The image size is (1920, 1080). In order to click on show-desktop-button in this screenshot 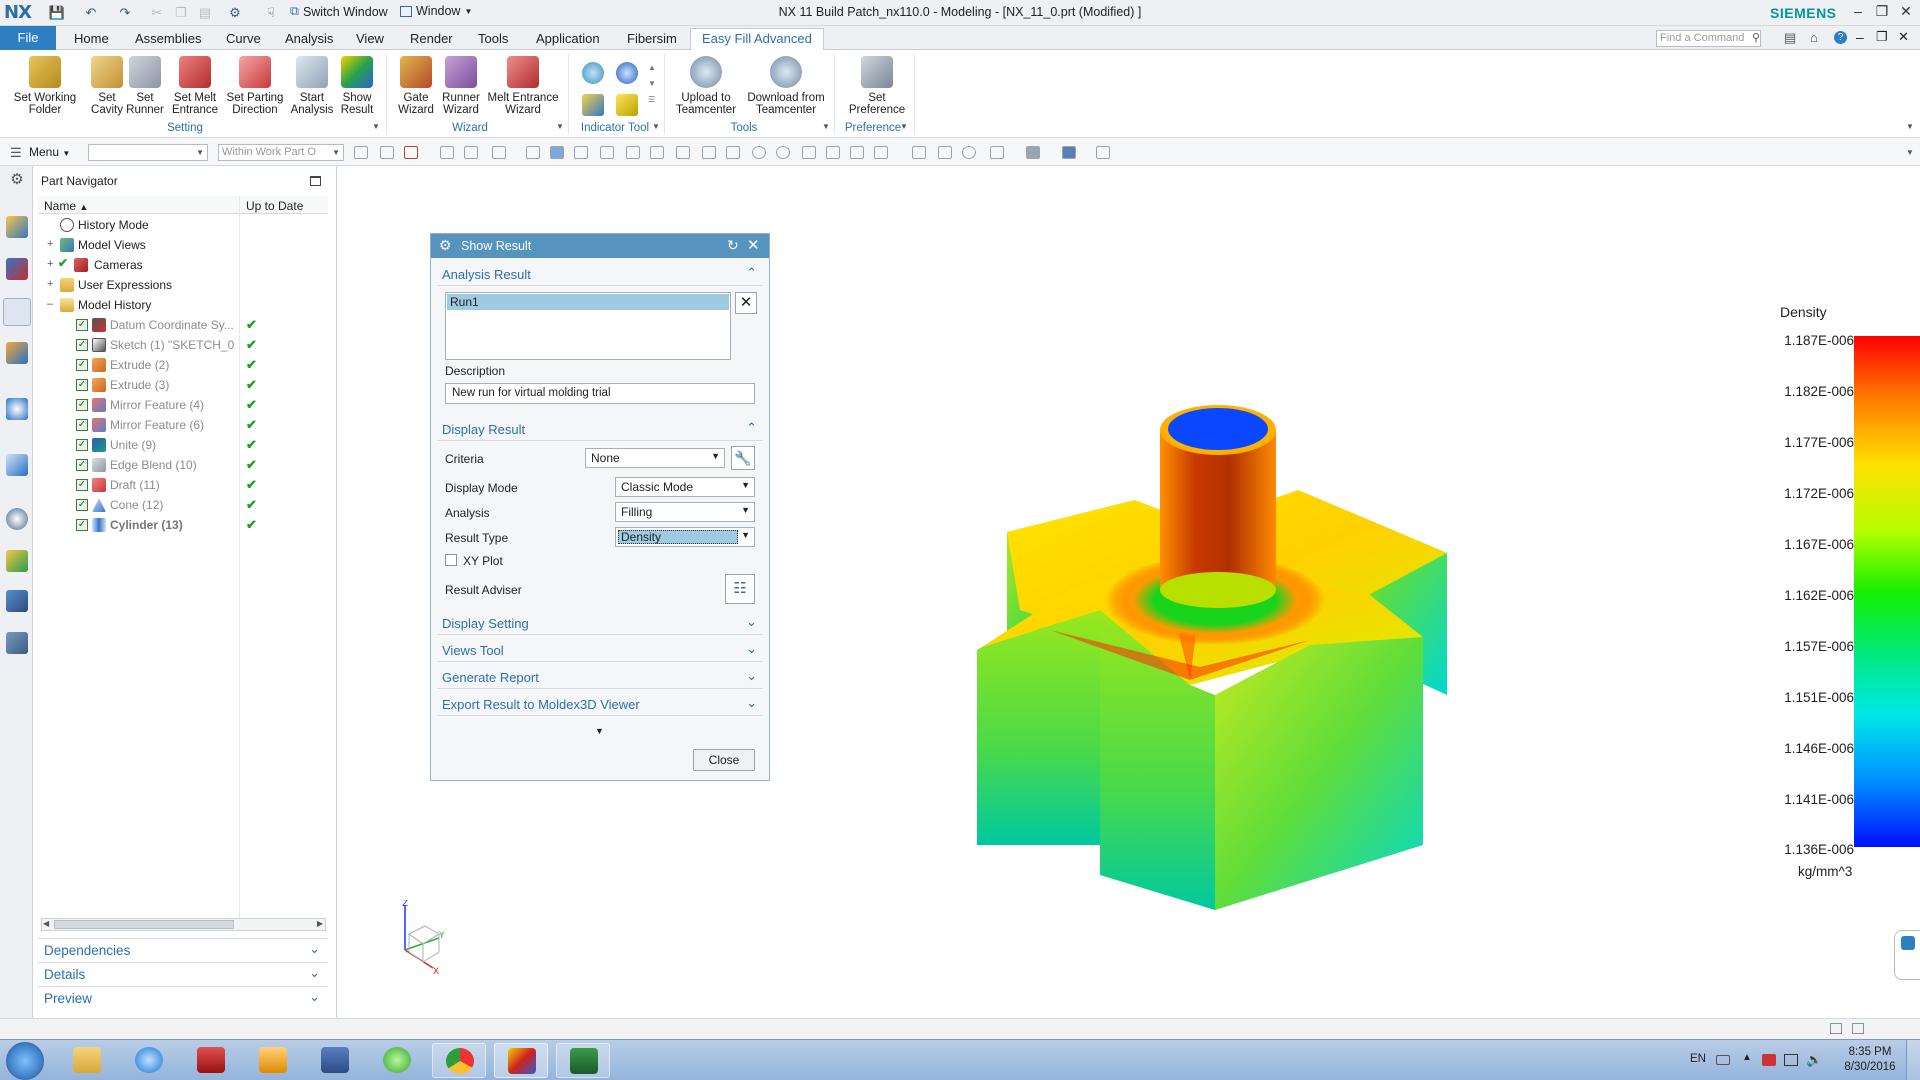, I will do `click(1913, 1060)`.